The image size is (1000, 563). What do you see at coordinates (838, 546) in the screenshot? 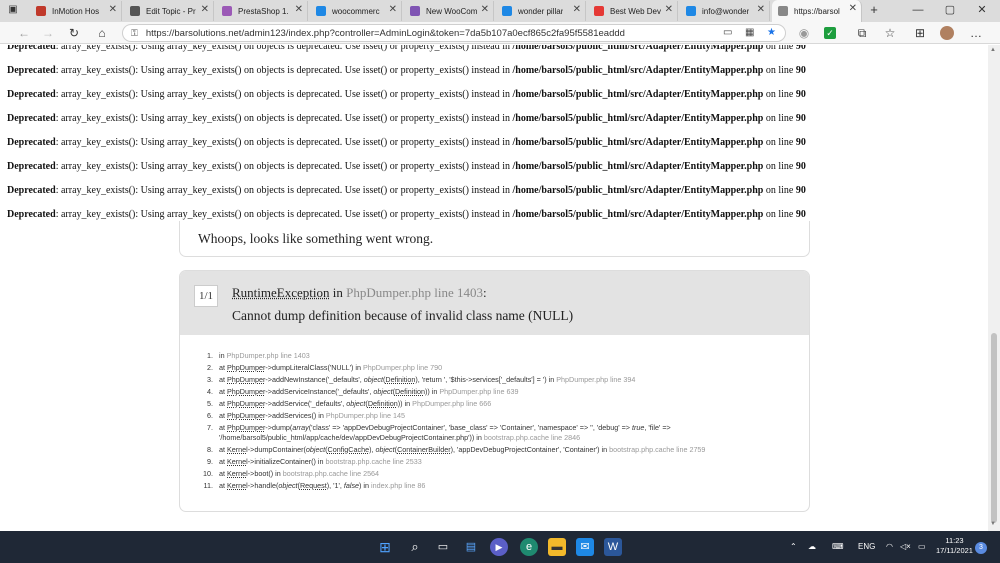
I see `keyboard-icon: ⌨` at bounding box center [838, 546].